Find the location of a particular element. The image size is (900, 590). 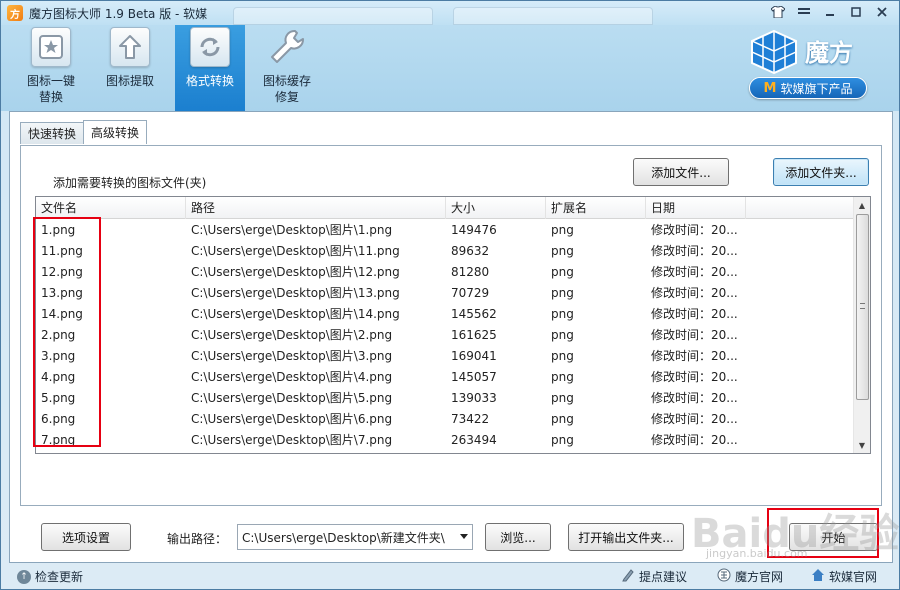

scroll-thumb is located at coordinates (862, 307).